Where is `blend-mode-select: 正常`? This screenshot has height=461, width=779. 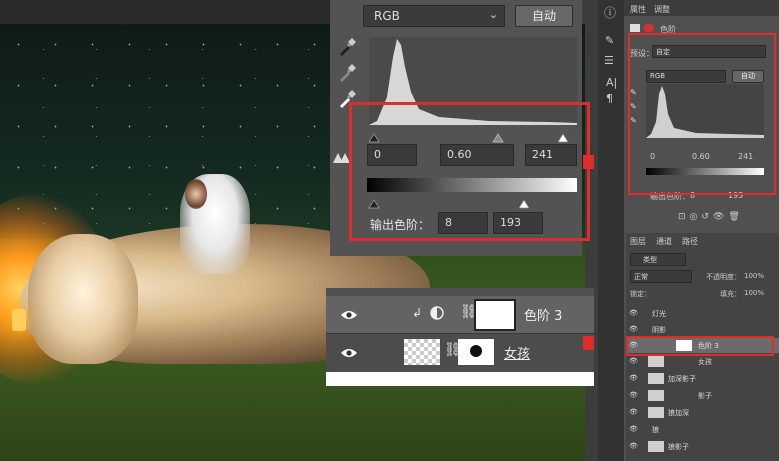
blend-mode-select: 正常 is located at coordinates (661, 276).